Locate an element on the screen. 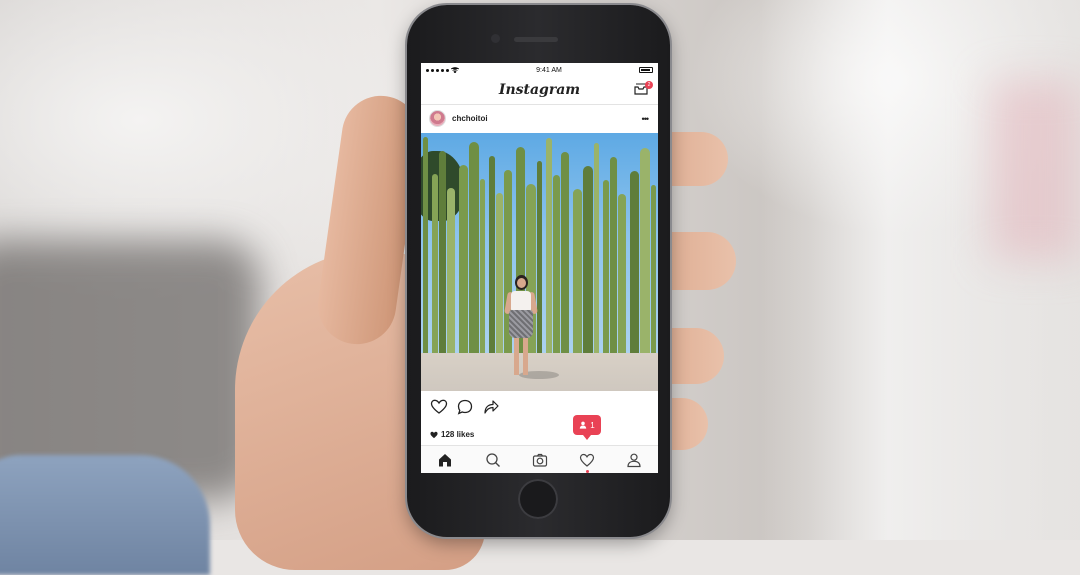  likes-heart-icon is located at coordinates (434, 434).